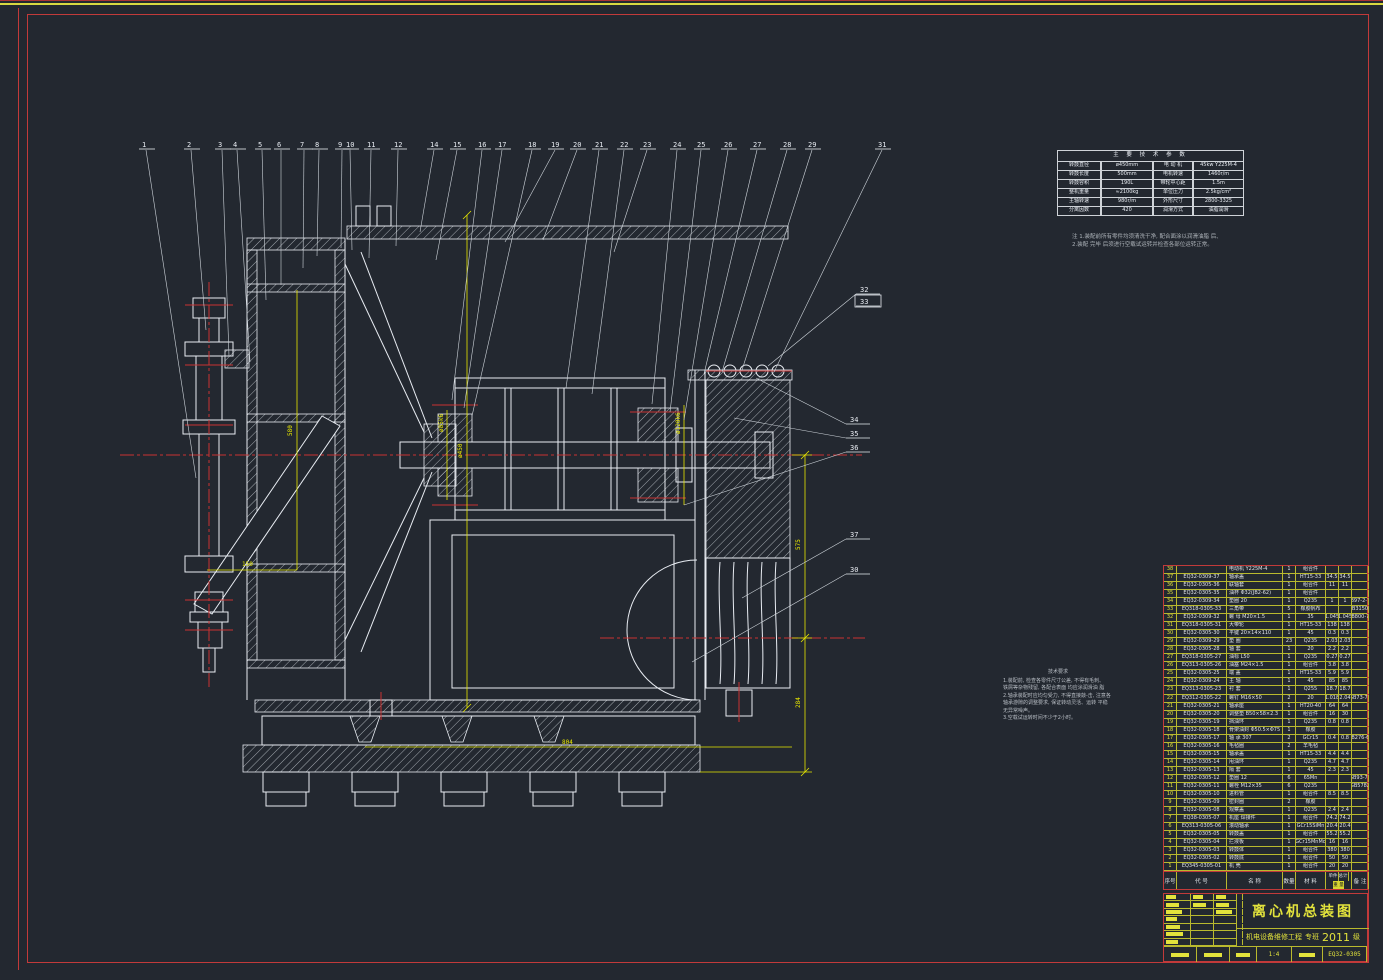  What do you see at coordinates (1266, 835) in the screenshot?
I see `bom-row: 5 EQ32-0305-05 转鼓盖 1 组合件 55.2 55.2` at bounding box center [1266, 835].